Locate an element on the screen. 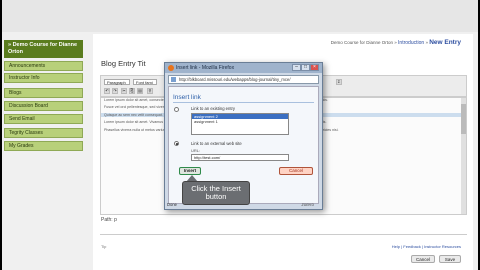 The image size is (480, 270). sidebar-item-instructor-info: Instructor Info is located at coordinates (43, 78).